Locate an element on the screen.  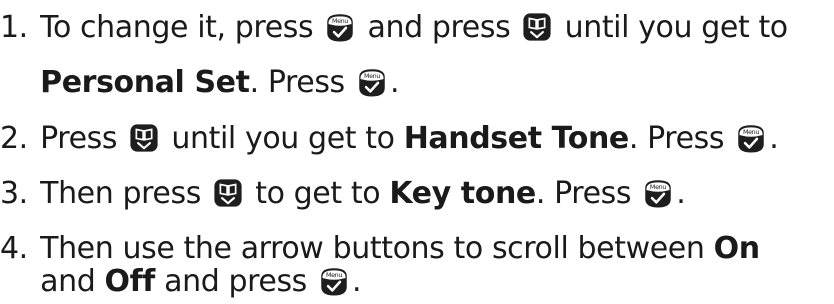
step-number: 1. is located at coordinates (14, 27).